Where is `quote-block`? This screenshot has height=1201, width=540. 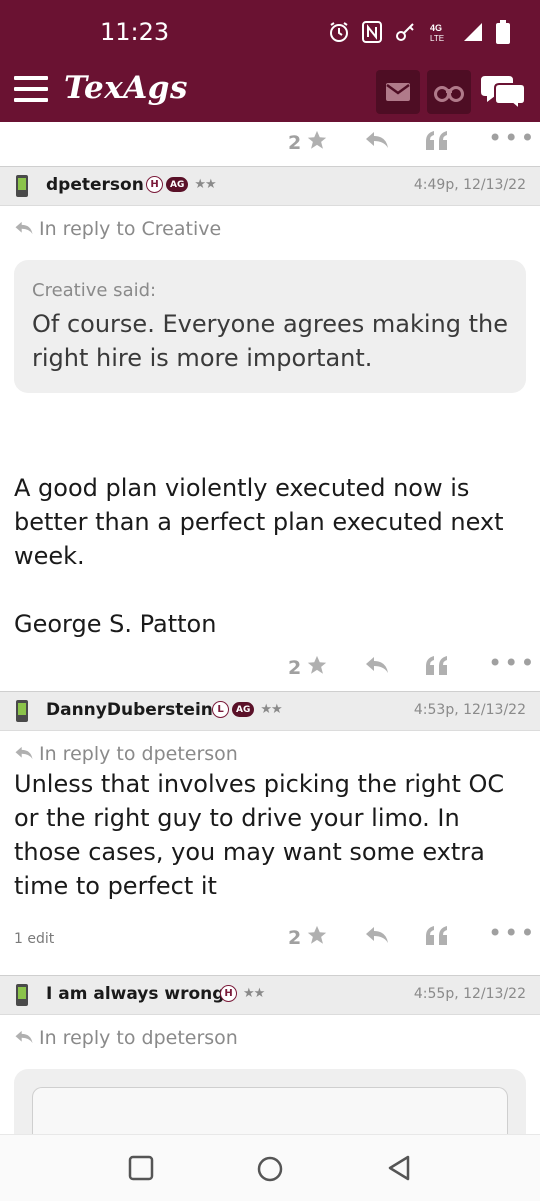 quote-block is located at coordinates (270, 1101).